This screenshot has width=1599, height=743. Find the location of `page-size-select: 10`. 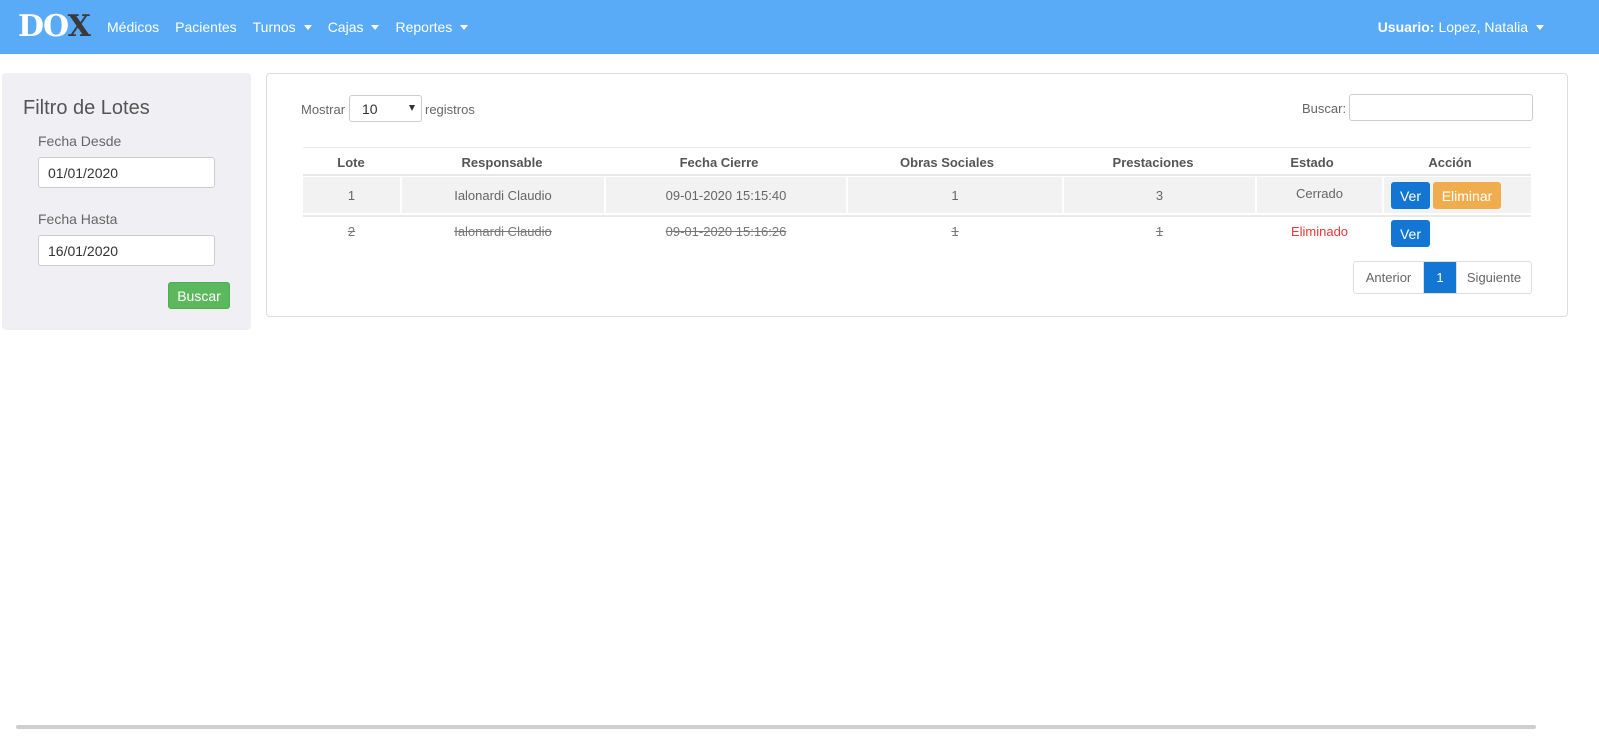

page-size-select: 10 is located at coordinates (385, 108).